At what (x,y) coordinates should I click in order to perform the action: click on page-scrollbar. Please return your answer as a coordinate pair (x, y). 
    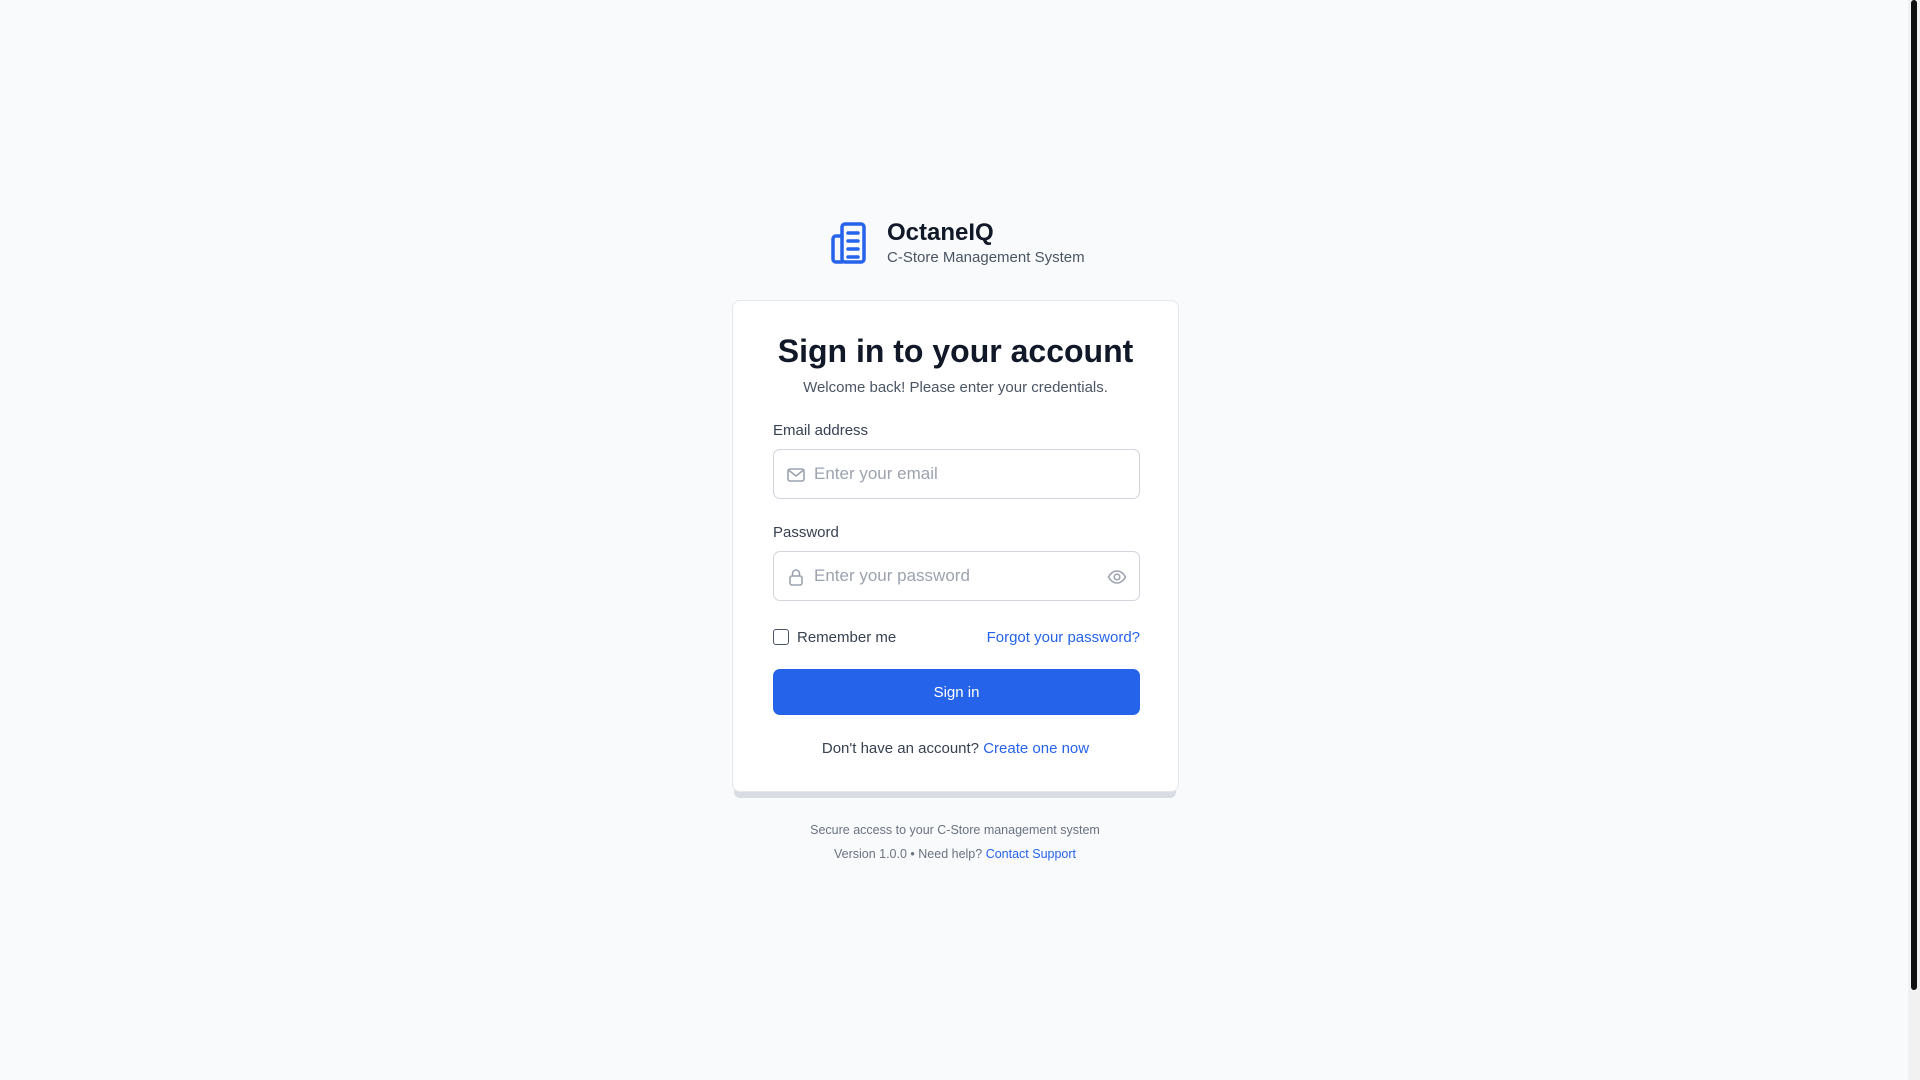
    Looking at the image, I should click on (1914, 540).